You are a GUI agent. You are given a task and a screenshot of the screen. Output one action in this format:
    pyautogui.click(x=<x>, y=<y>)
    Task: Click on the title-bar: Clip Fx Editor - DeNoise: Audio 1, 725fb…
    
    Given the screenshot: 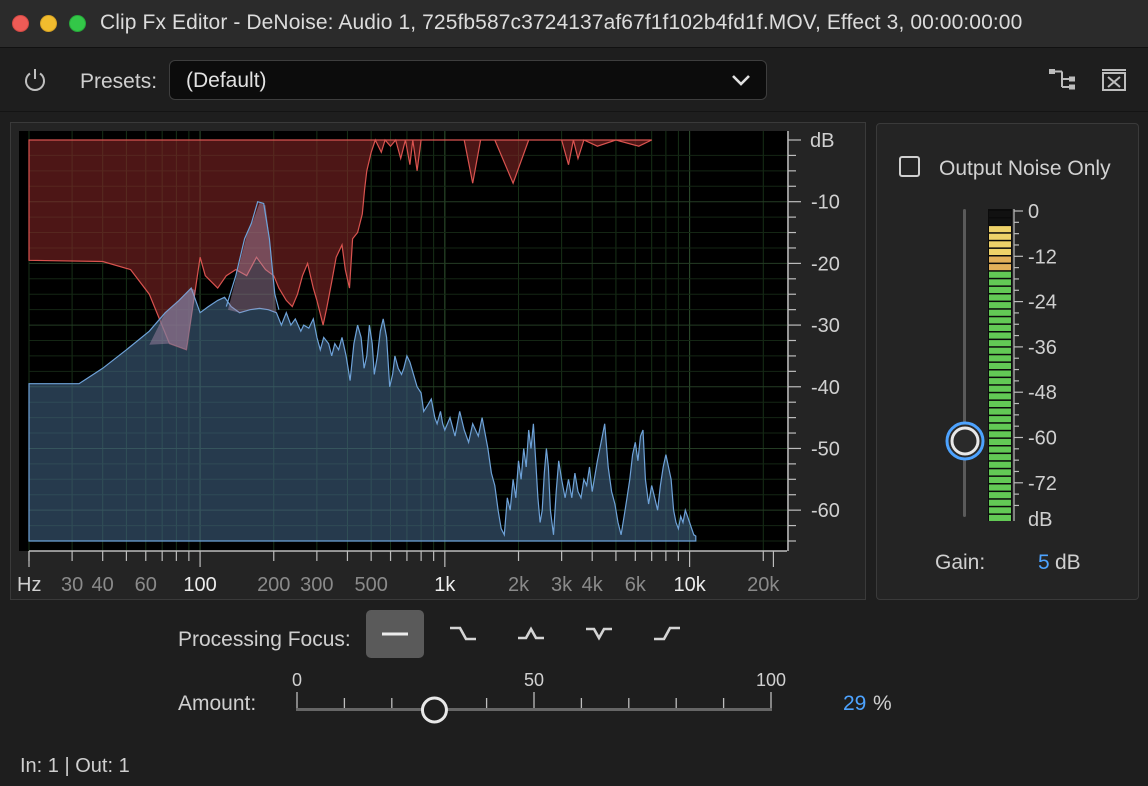 What is the action you would take?
    pyautogui.click(x=574, y=24)
    